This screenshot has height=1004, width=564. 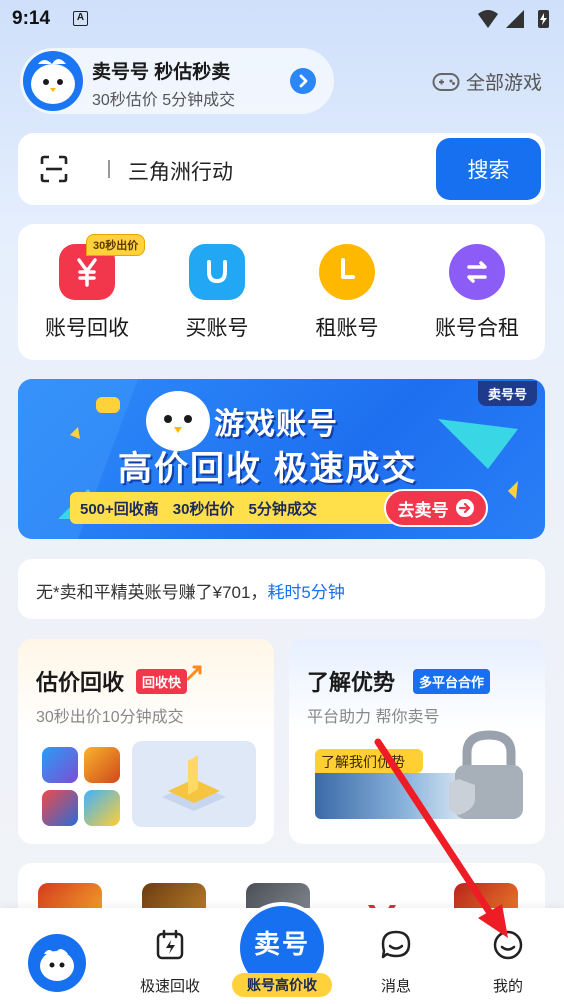 What do you see at coordinates (486, 774) in the screenshot?
I see `lock-icon` at bounding box center [486, 774].